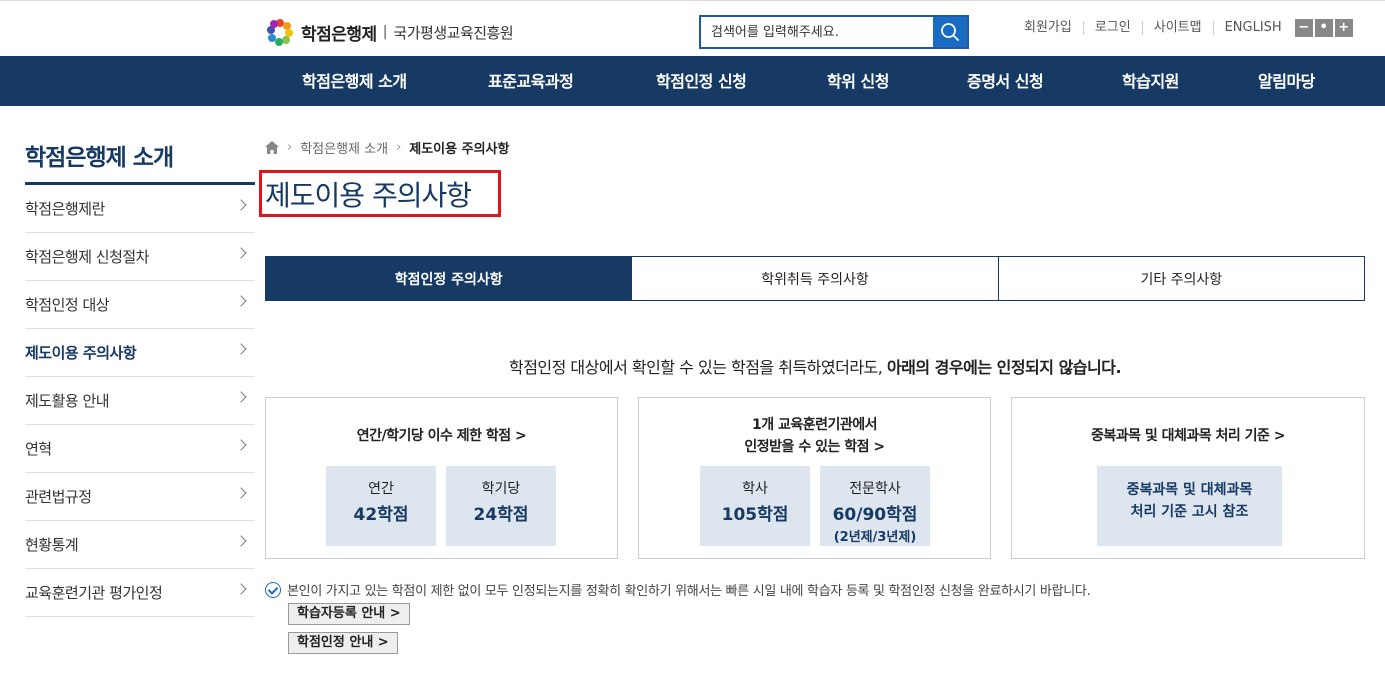  I want to click on lnb-item-label: 교육훈련기관 평가인정, so click(94, 593).